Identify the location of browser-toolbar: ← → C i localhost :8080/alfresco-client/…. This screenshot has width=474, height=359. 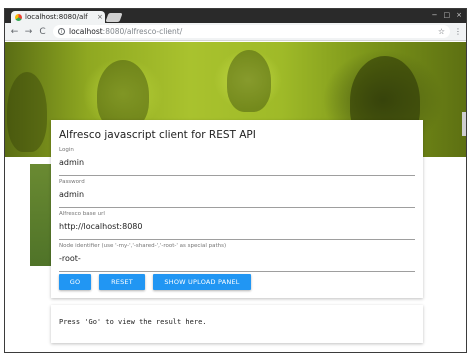
(235, 32).